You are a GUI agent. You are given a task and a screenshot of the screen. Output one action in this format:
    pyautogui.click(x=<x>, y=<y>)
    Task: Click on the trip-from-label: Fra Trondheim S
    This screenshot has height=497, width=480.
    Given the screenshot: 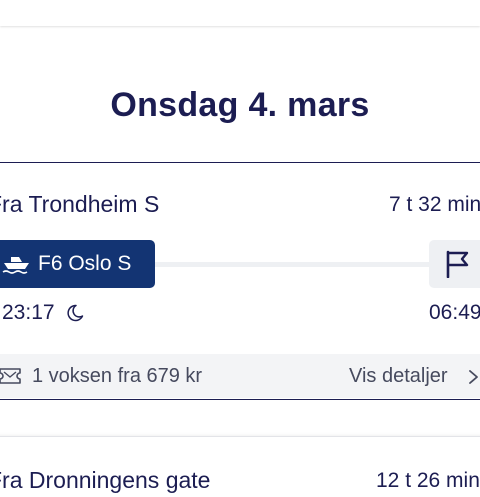 What is the action you would take?
    pyautogui.click(x=80, y=204)
    